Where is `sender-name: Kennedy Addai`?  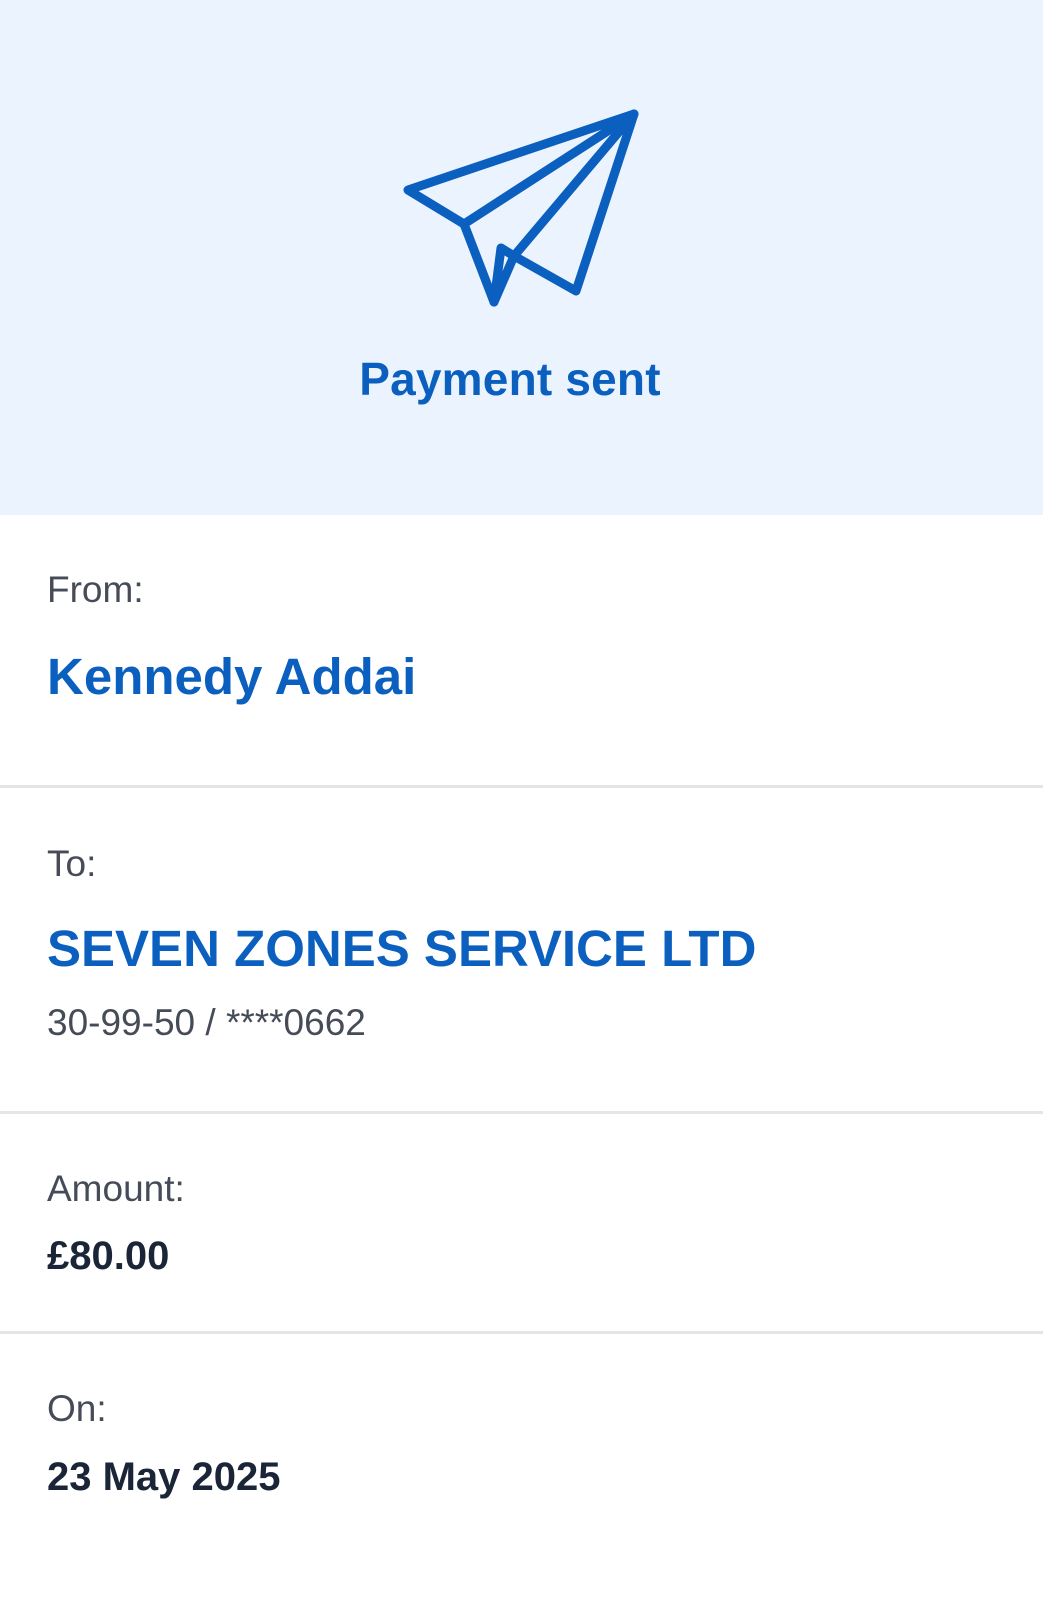 sender-name: Kennedy Addai is located at coordinates (232, 676).